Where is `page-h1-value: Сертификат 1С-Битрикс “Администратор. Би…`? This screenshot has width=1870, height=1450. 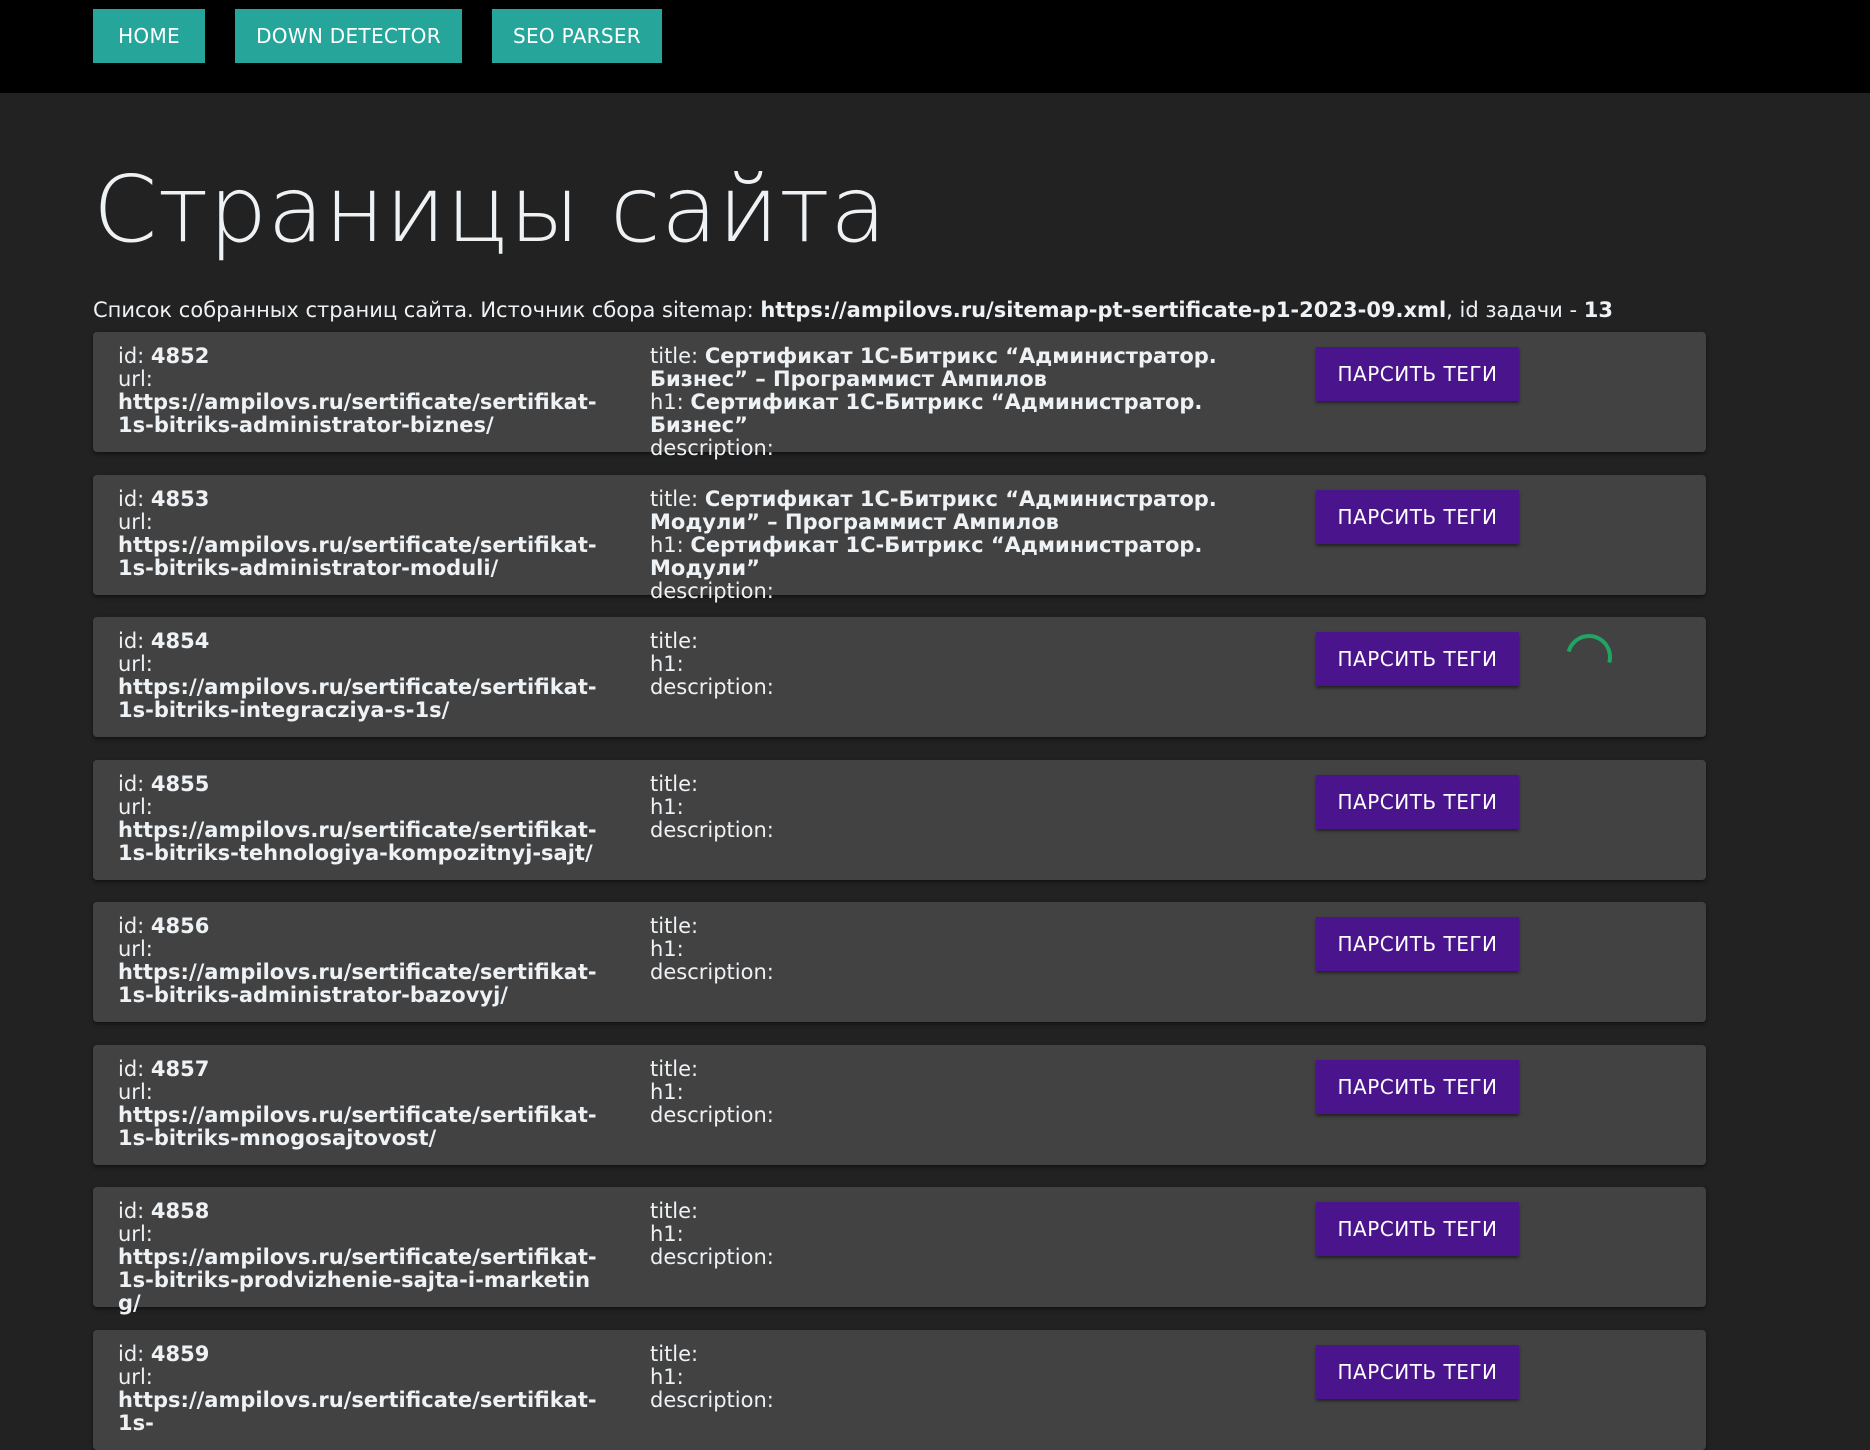
page-h1-value: Сертификат 1С-Битрикс “Администратор. Би… is located at coordinates (926, 413).